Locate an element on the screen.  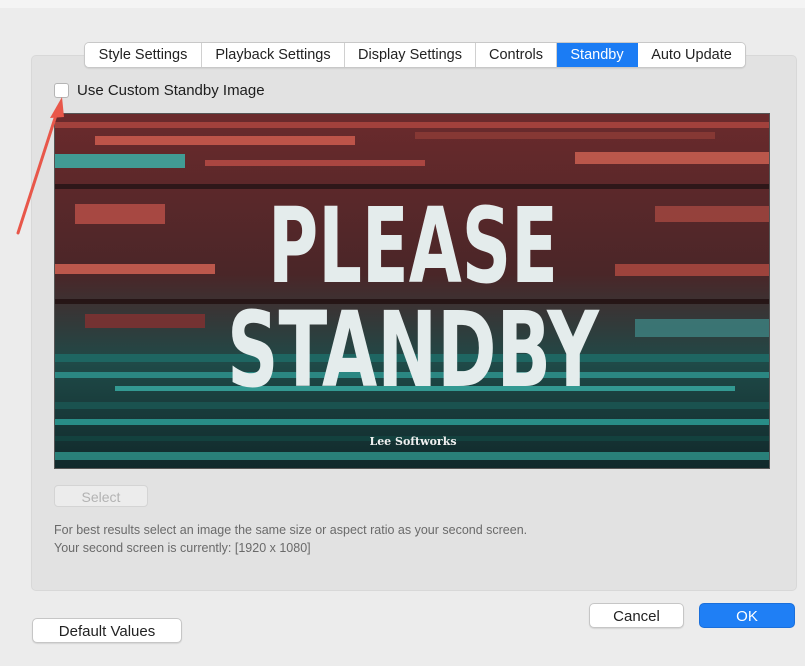
tab-playback-settings: Playback Settings is located at coordinates (273, 55).